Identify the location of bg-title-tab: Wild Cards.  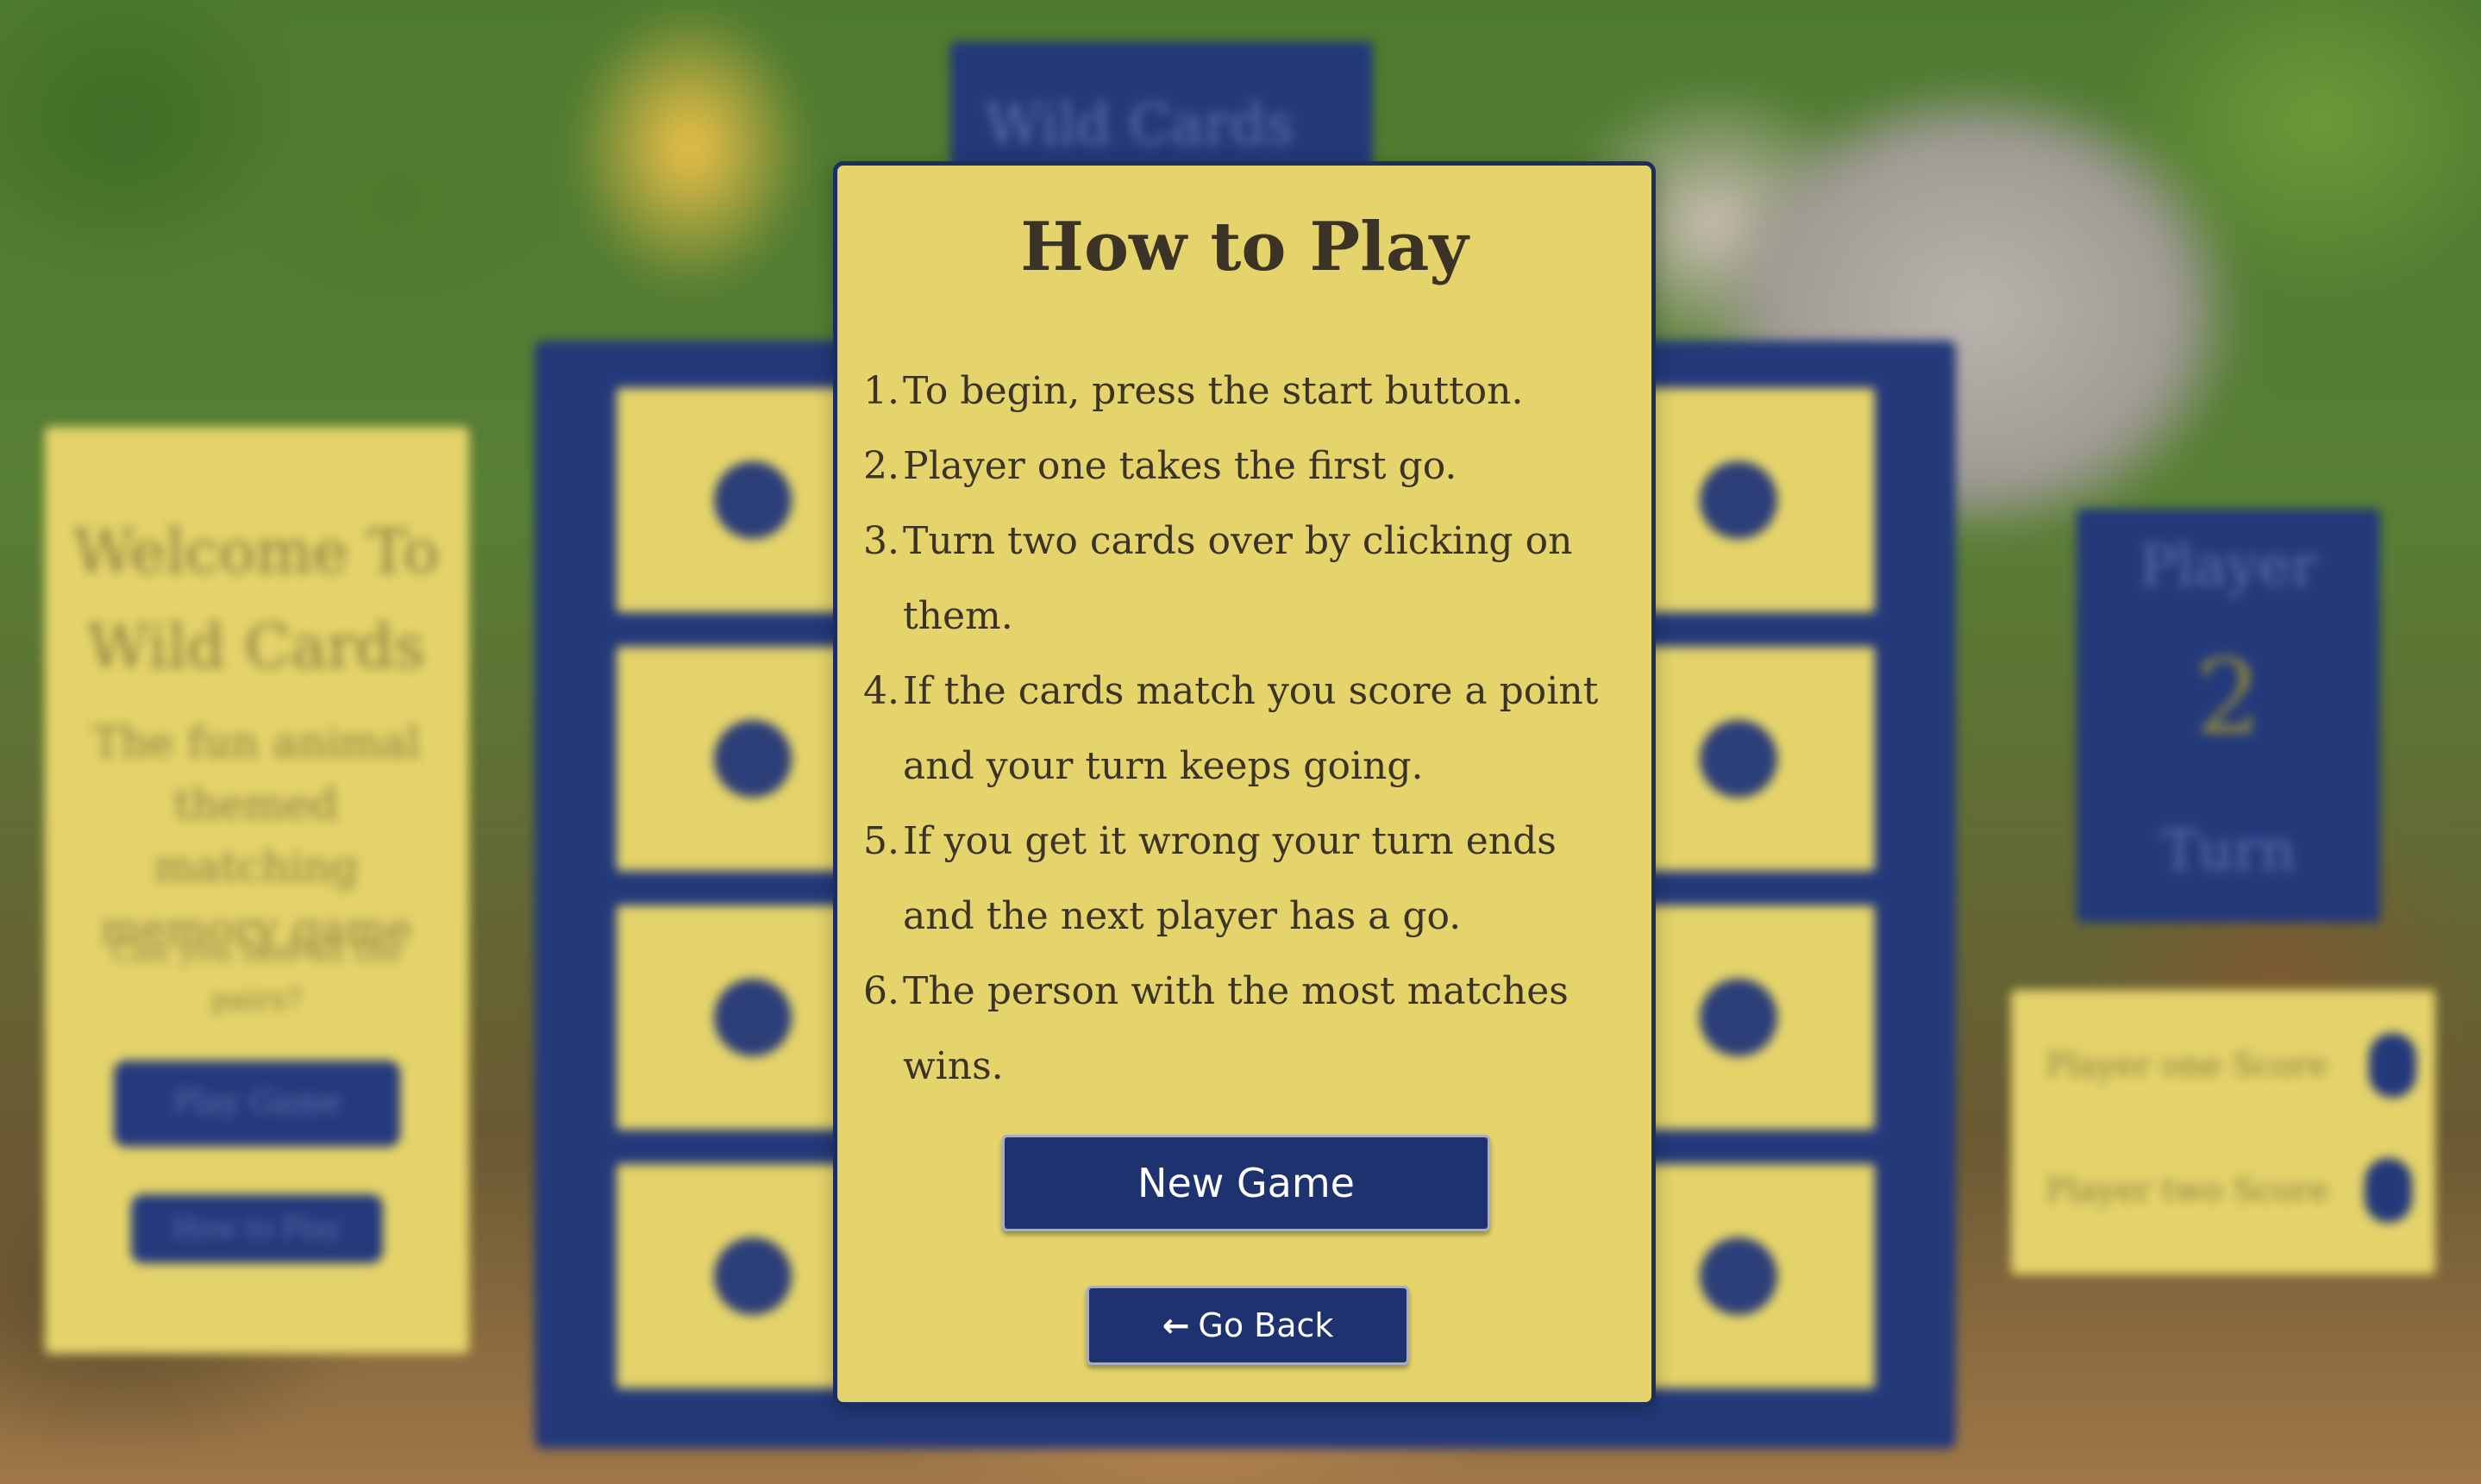
(1161, 106).